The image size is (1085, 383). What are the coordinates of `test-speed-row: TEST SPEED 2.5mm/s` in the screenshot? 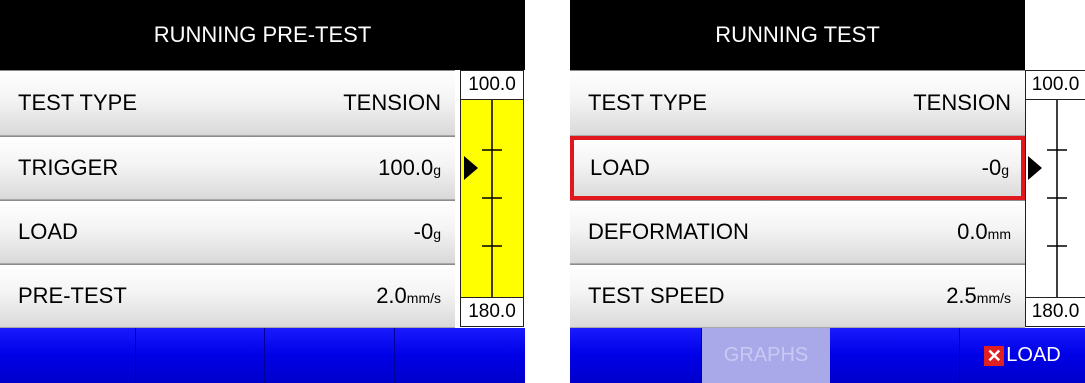 It's located at (797, 296).